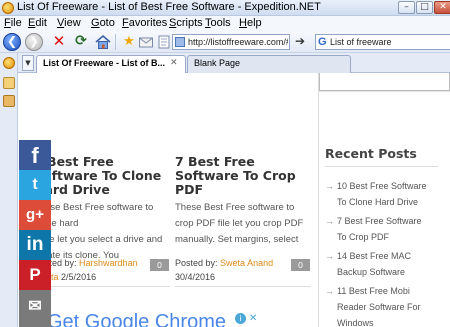  Describe the element at coordinates (69, 23) in the screenshot. I see `menu-view: View` at that location.